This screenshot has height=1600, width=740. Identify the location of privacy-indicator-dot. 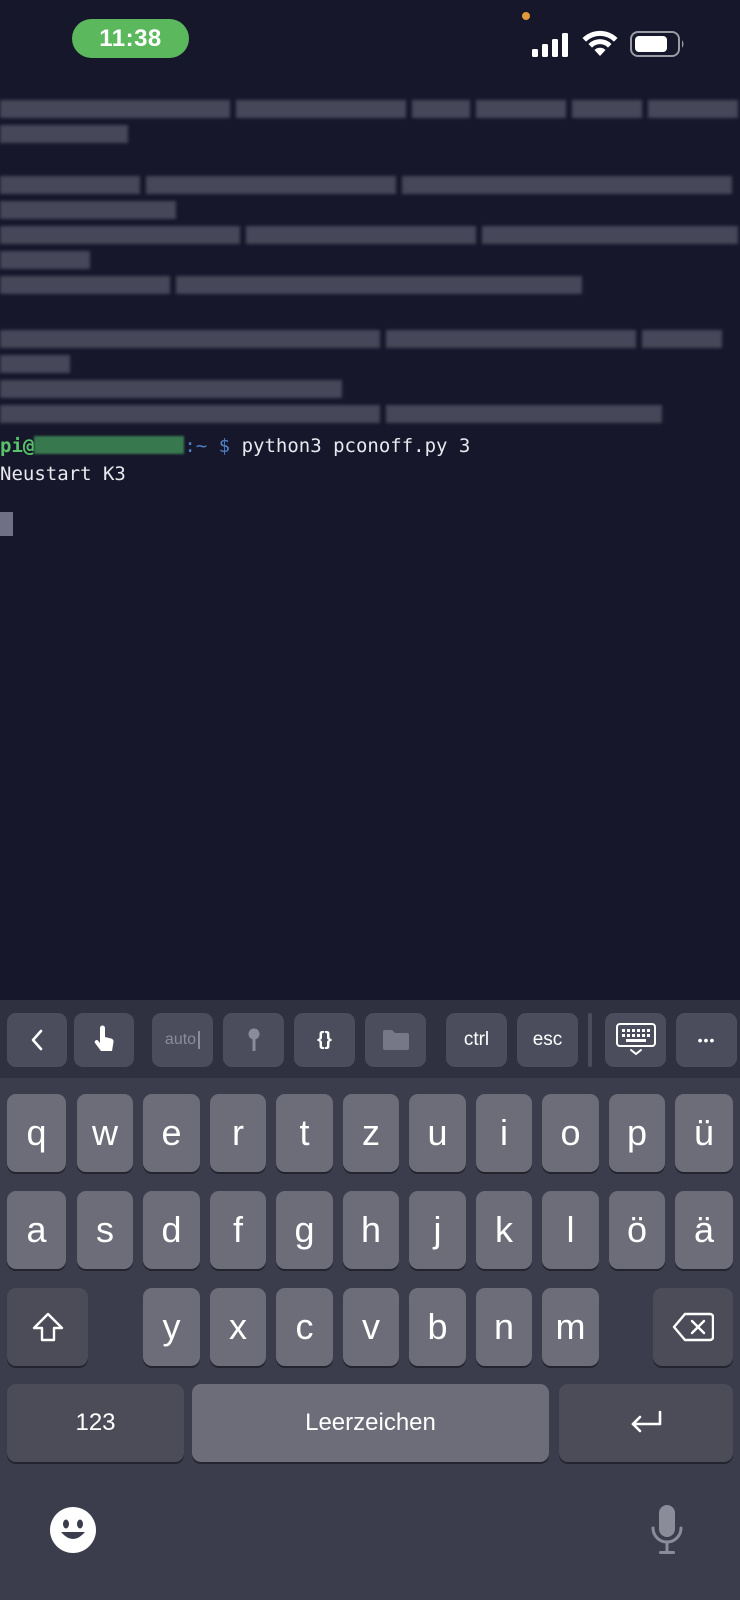
(526, 16).